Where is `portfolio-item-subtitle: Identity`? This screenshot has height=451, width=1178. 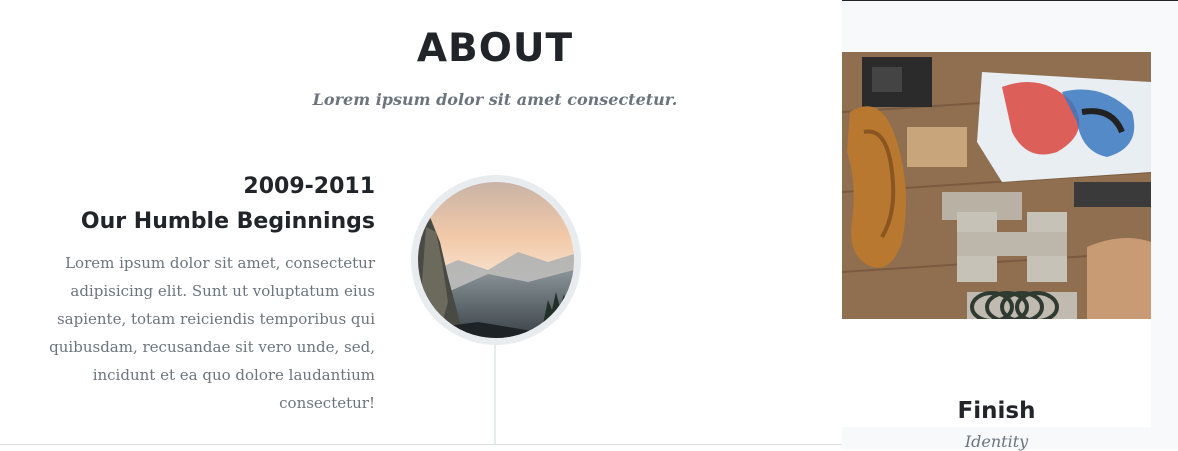
portfolio-item-subtitle: Identity is located at coordinates (996, 441).